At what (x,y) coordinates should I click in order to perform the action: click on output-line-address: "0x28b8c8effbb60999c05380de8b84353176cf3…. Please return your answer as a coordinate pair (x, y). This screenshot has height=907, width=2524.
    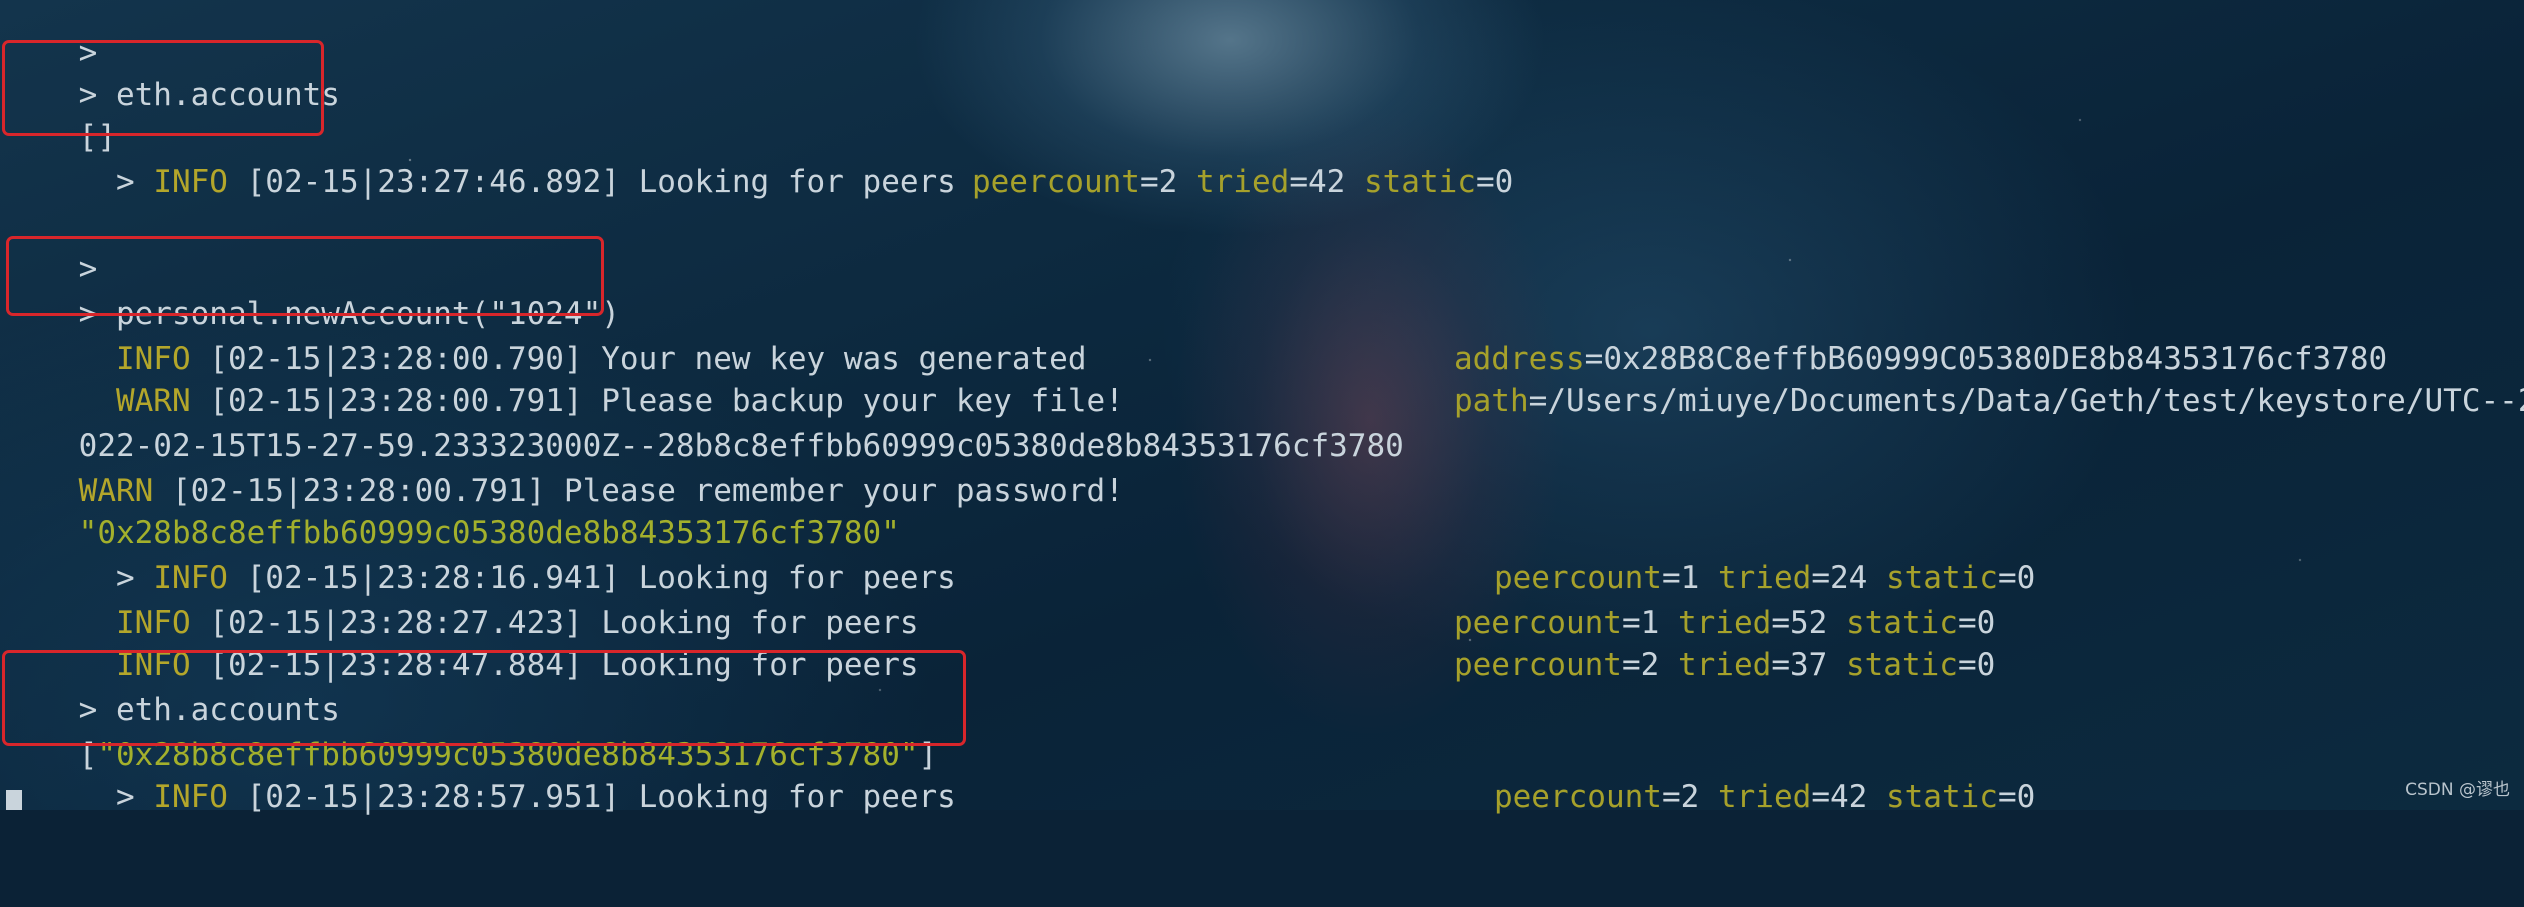
    Looking at the image, I should click on (452, 509).